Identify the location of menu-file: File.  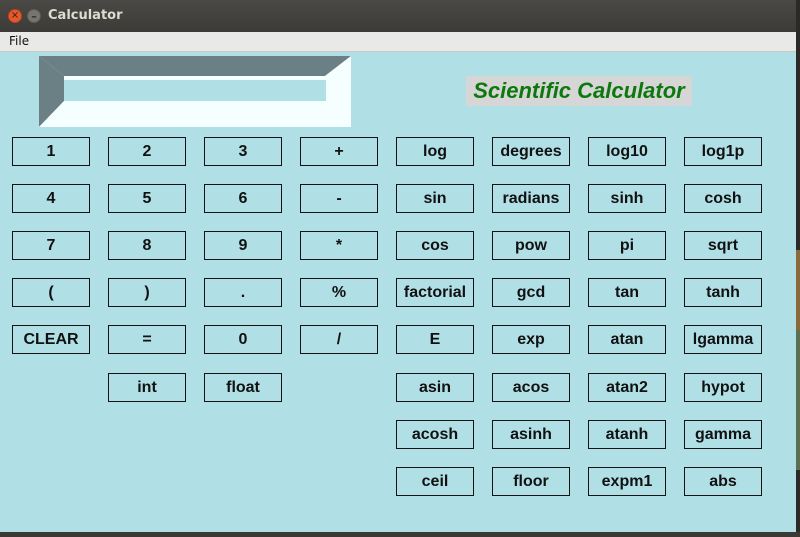
(19, 41).